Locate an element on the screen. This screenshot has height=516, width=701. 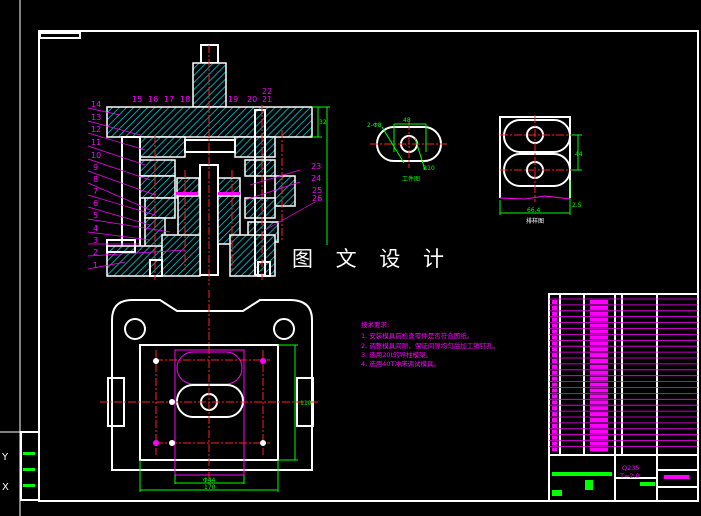
requirement-item: 1. 安装模具前检查零件是否符合图纸。 is located at coordinates (417, 335).